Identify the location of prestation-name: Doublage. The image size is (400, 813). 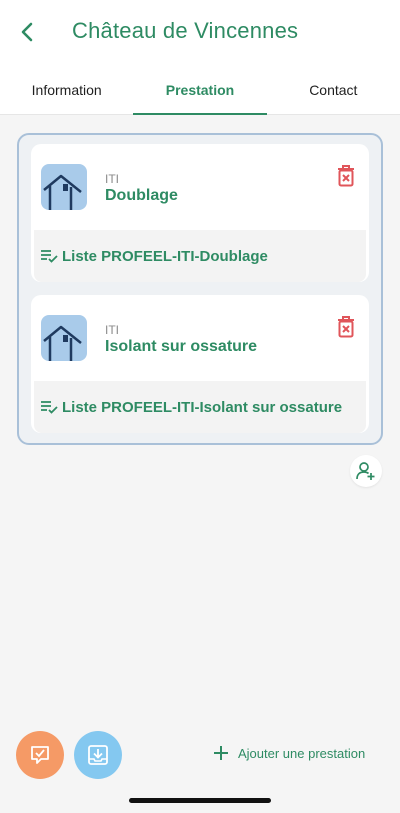
(141, 195).